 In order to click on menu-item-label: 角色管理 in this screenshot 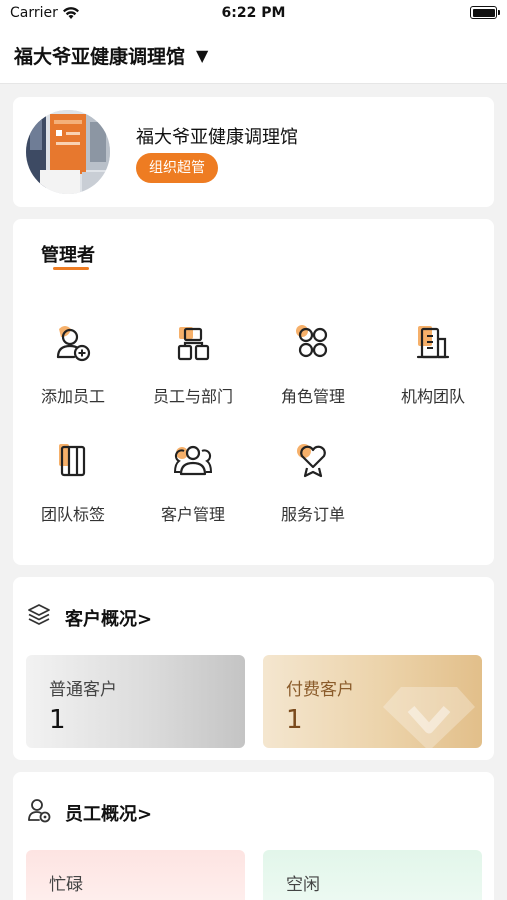, I will do `click(312, 396)`.